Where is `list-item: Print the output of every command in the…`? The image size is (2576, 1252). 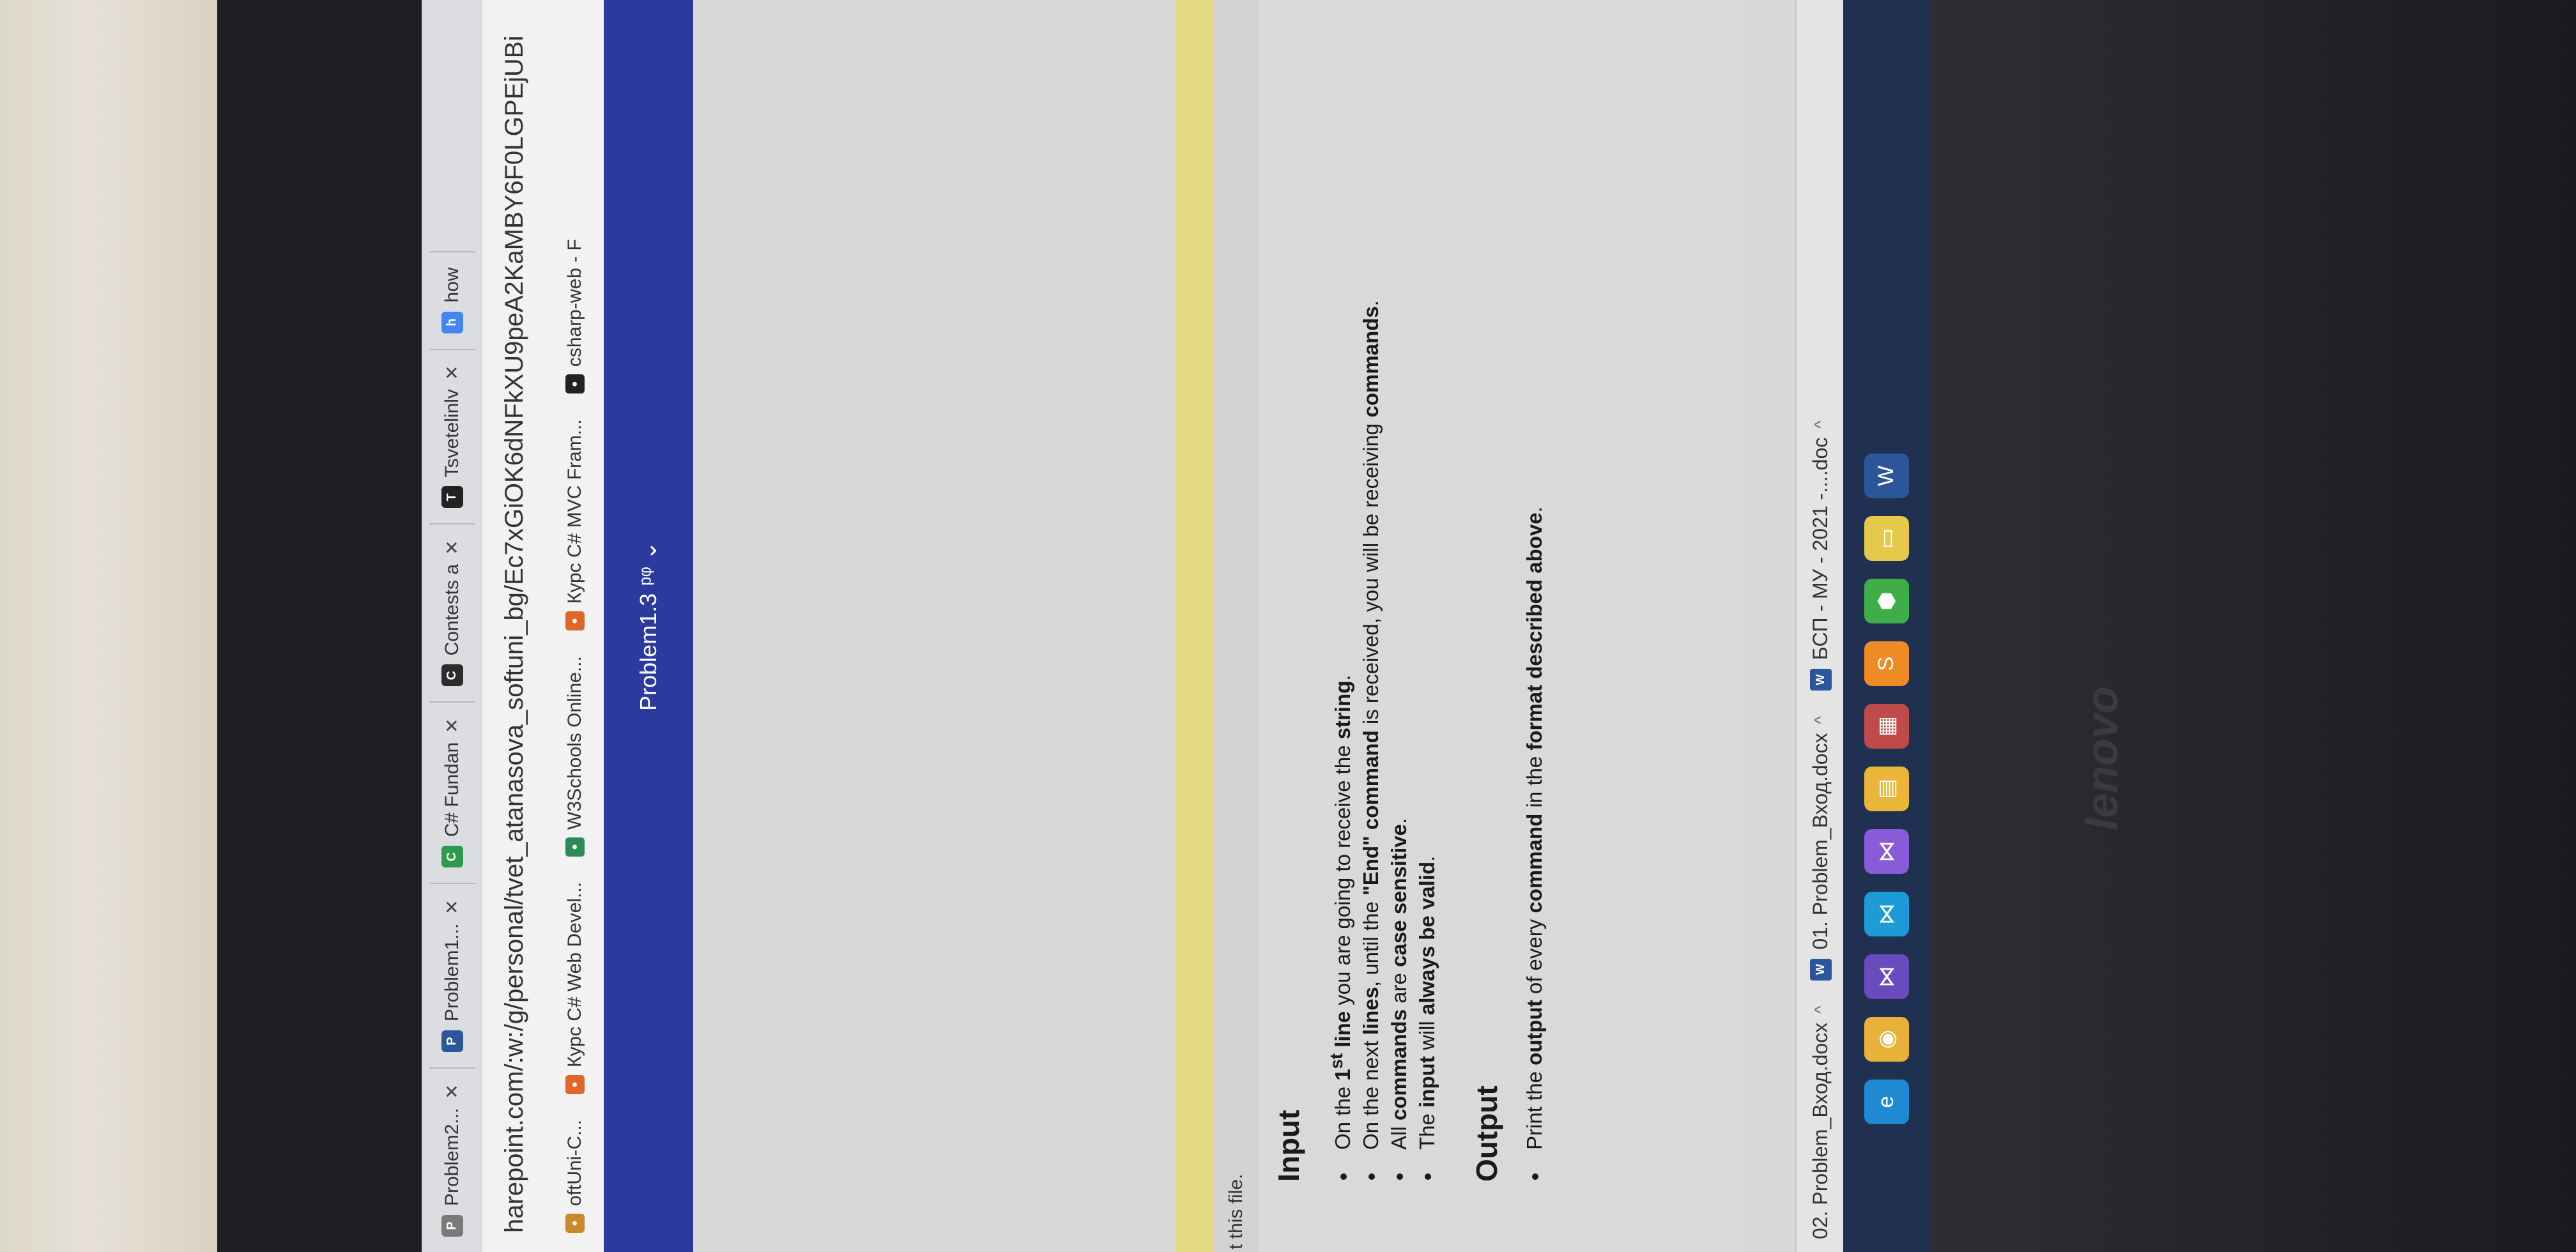 list-item: Print the output of every command in the… is located at coordinates (1535, 835).